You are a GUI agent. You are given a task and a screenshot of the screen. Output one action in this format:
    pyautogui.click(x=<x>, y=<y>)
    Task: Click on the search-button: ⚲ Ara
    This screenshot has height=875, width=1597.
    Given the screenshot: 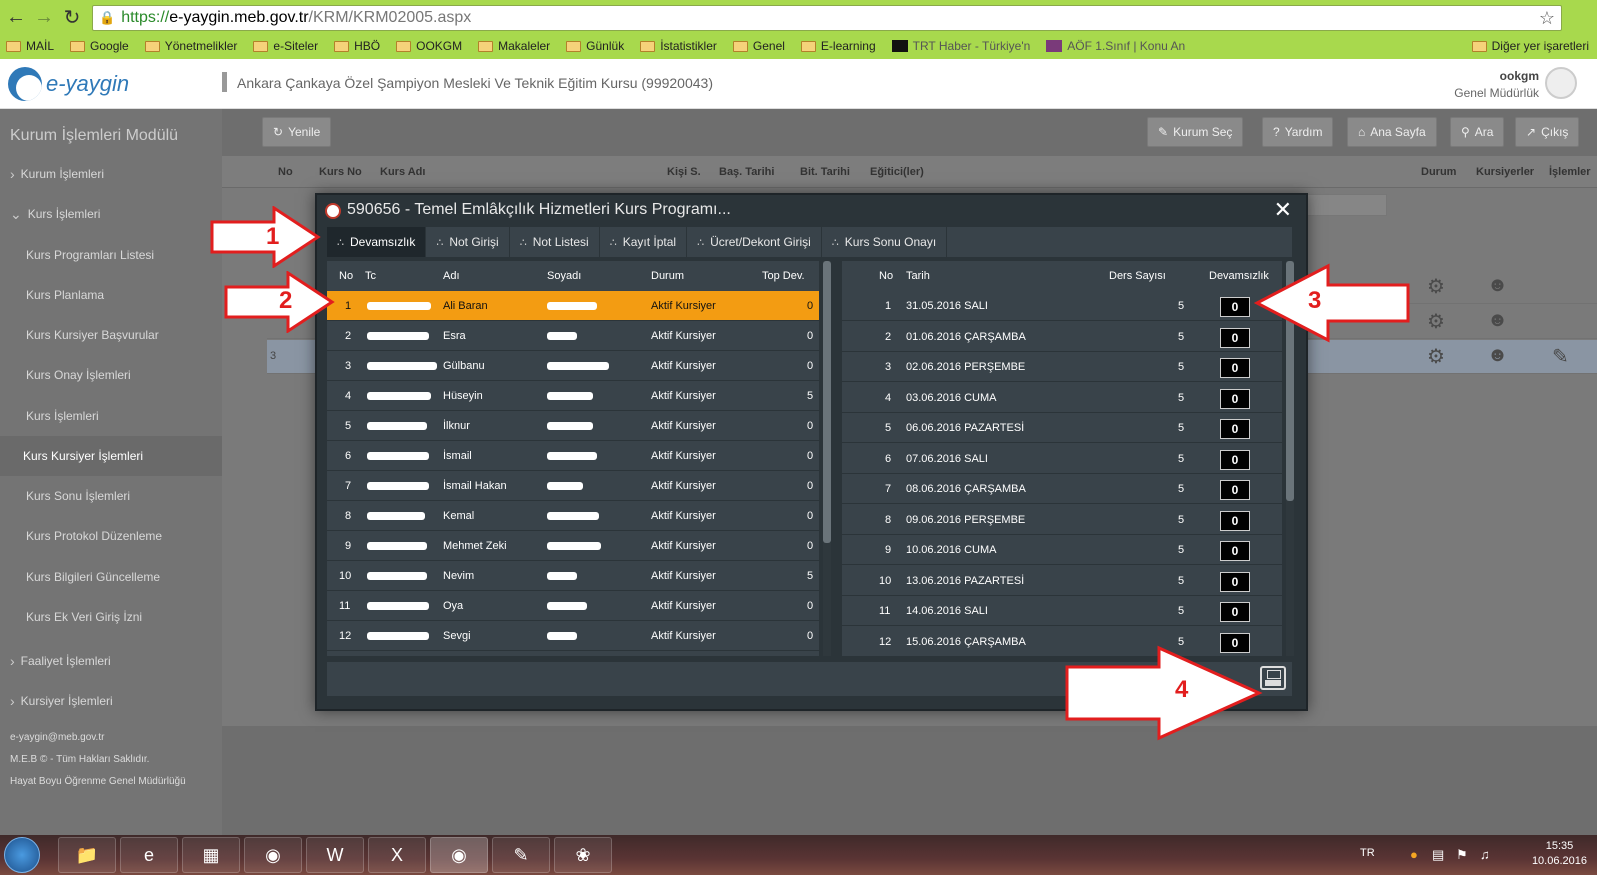 What is the action you would take?
    pyautogui.click(x=1477, y=132)
    